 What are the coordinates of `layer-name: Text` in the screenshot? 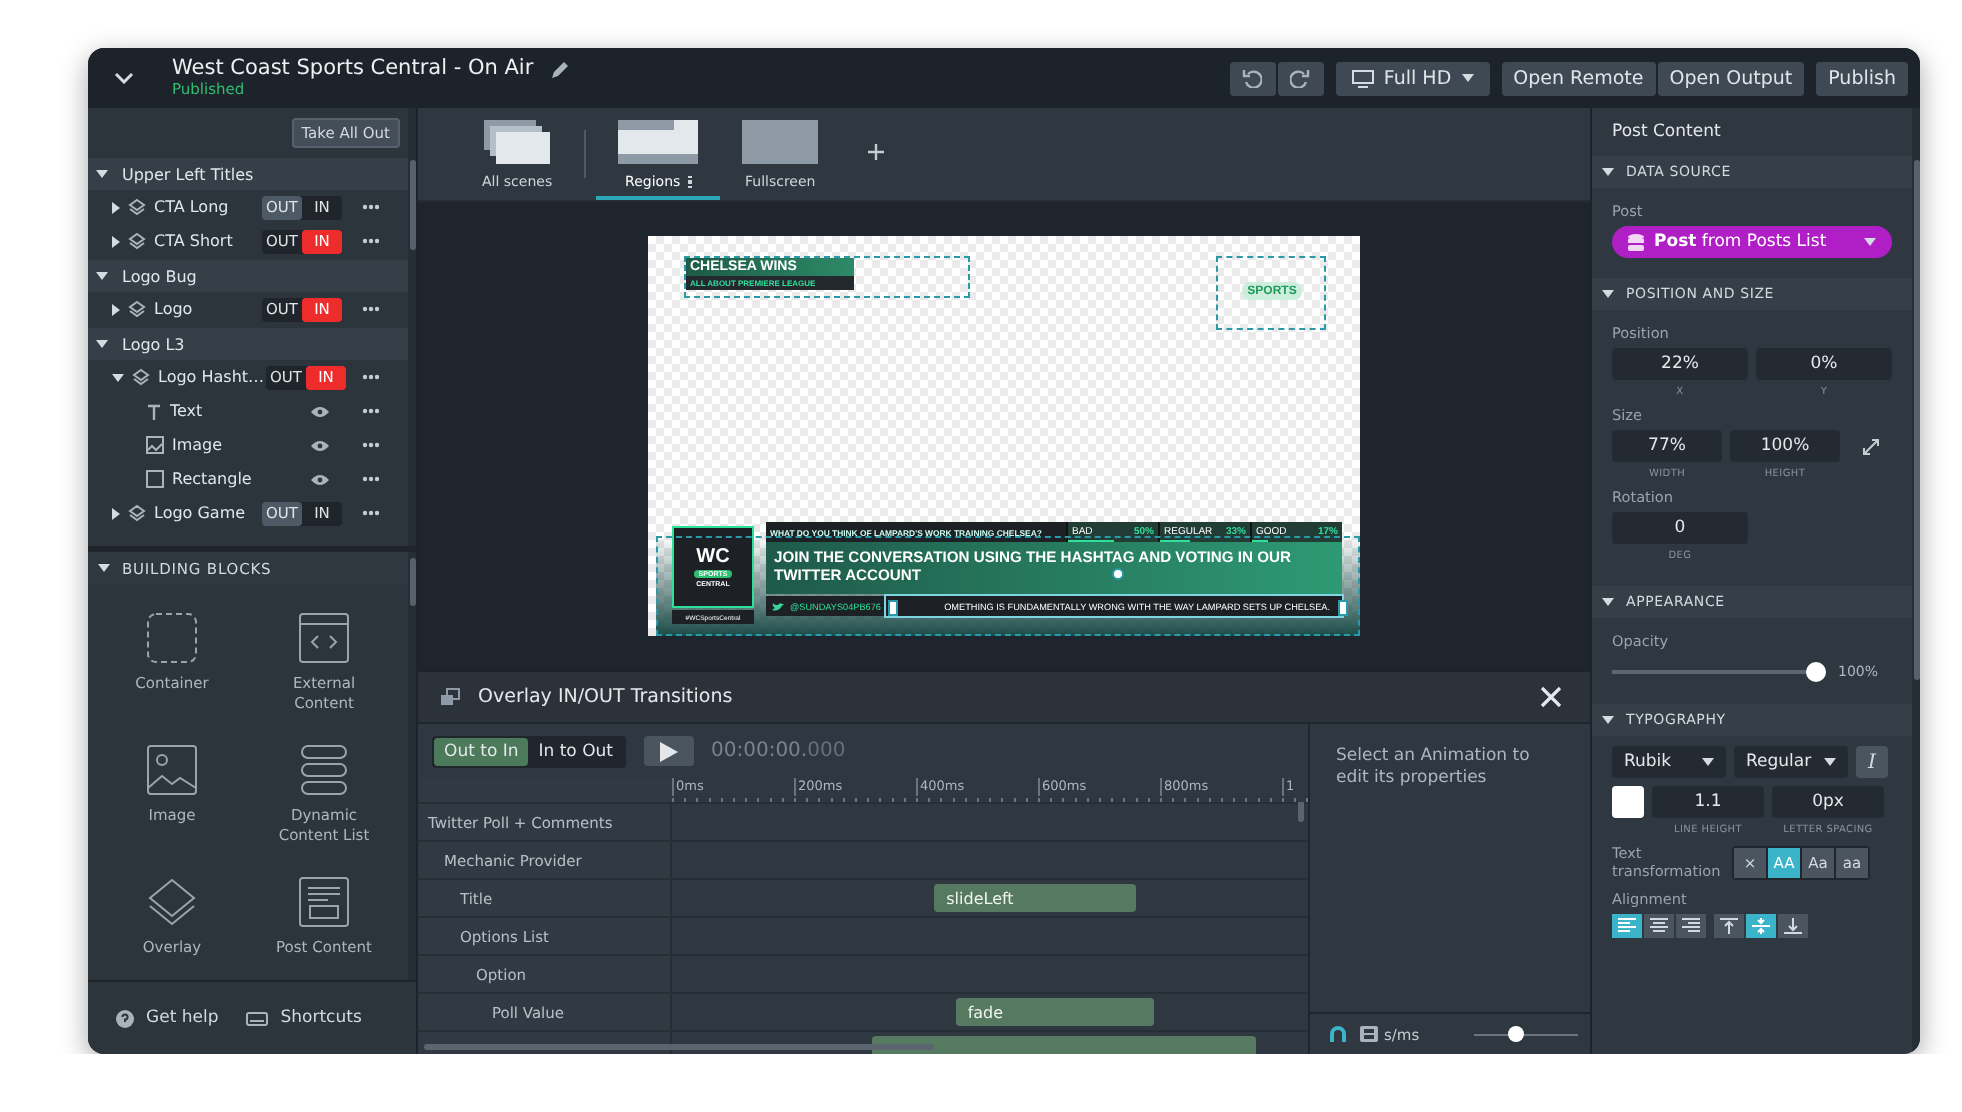 It's located at (236, 411).